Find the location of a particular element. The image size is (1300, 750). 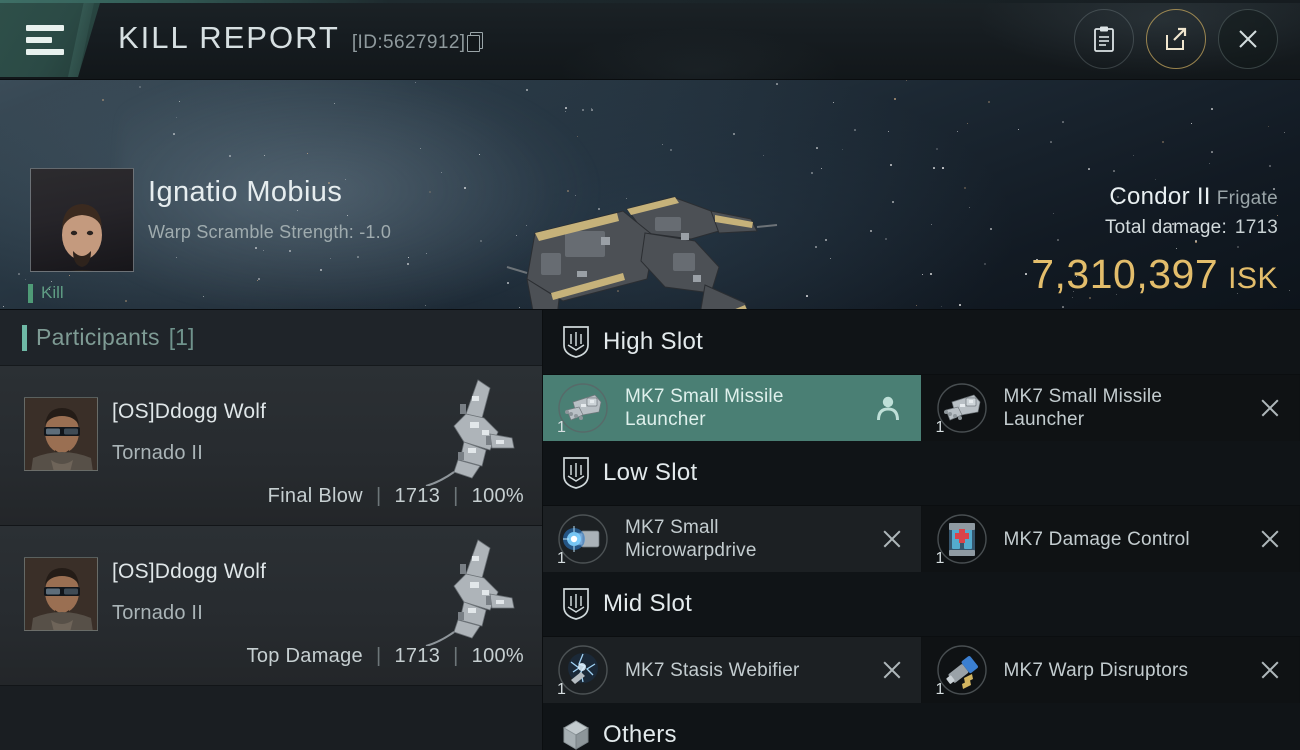

status-badge: Kill is located at coordinates (46, 293).